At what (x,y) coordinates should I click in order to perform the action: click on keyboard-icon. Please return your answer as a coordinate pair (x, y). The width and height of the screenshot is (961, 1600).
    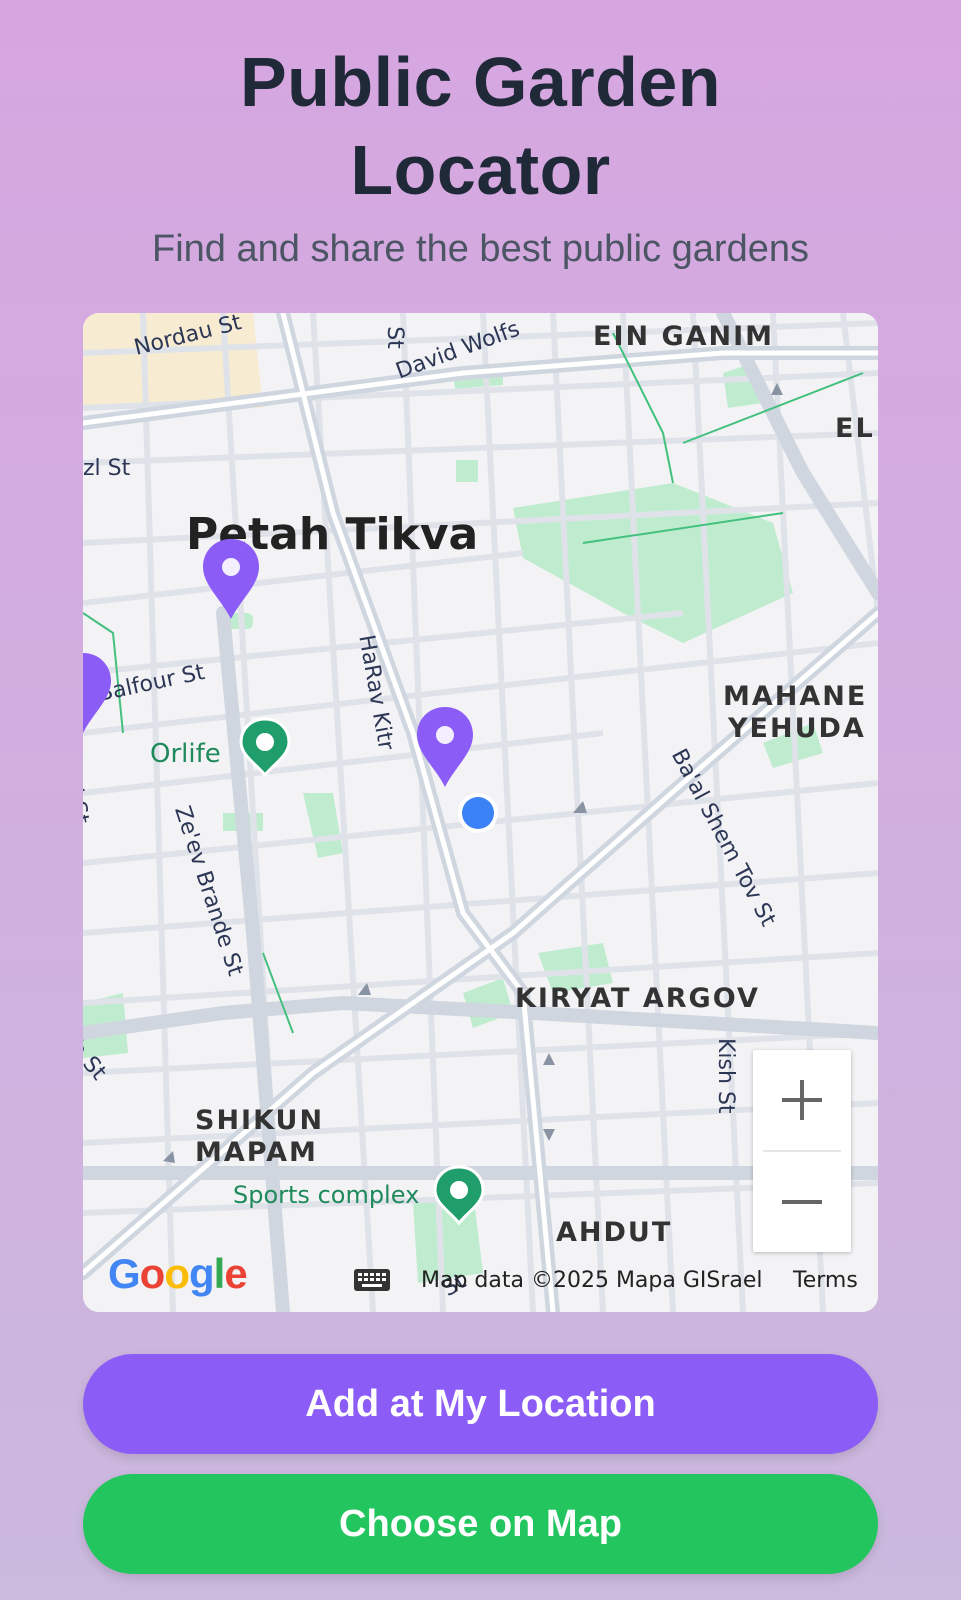
    Looking at the image, I should click on (372, 1280).